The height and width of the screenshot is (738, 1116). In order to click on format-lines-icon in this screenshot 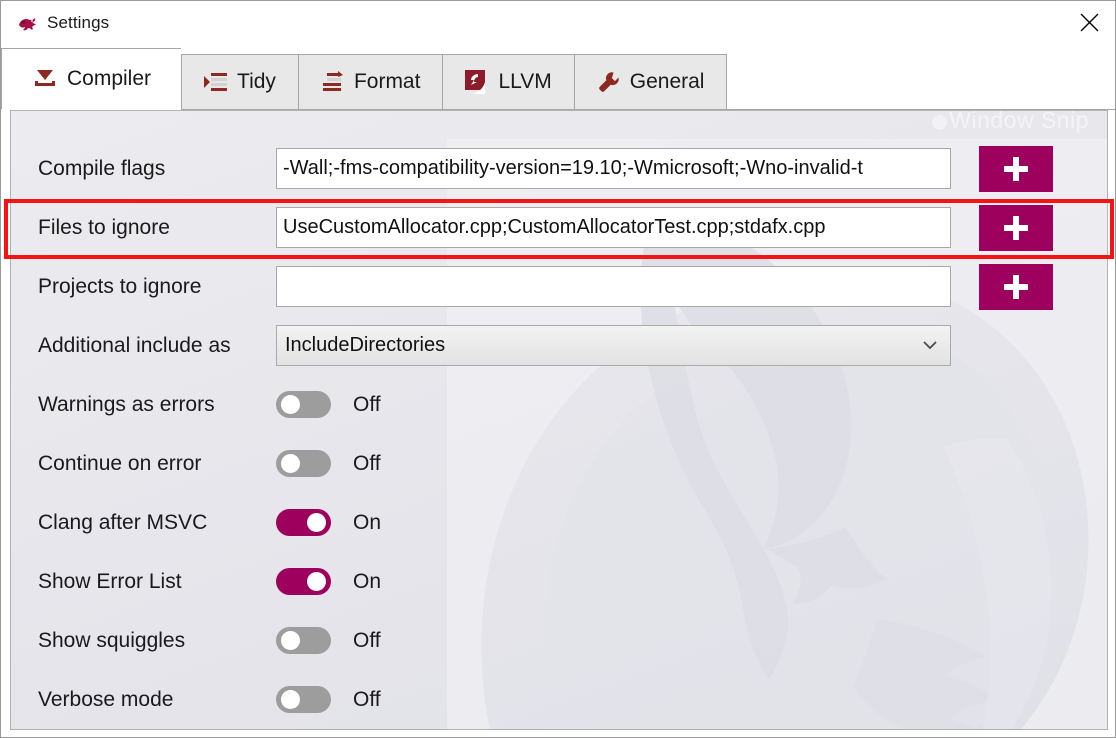, I will do `click(333, 82)`.